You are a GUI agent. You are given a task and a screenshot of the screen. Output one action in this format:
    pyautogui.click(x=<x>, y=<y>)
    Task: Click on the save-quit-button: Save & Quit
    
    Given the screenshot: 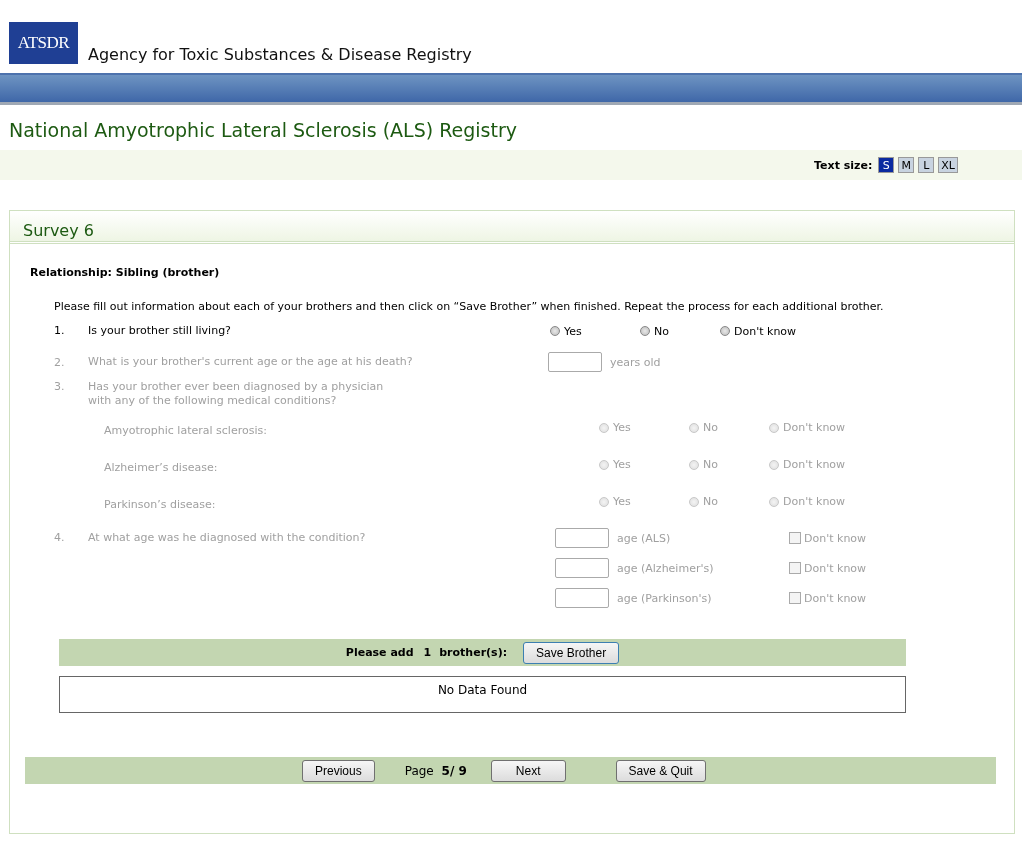 What is the action you would take?
    pyautogui.click(x=660, y=770)
    